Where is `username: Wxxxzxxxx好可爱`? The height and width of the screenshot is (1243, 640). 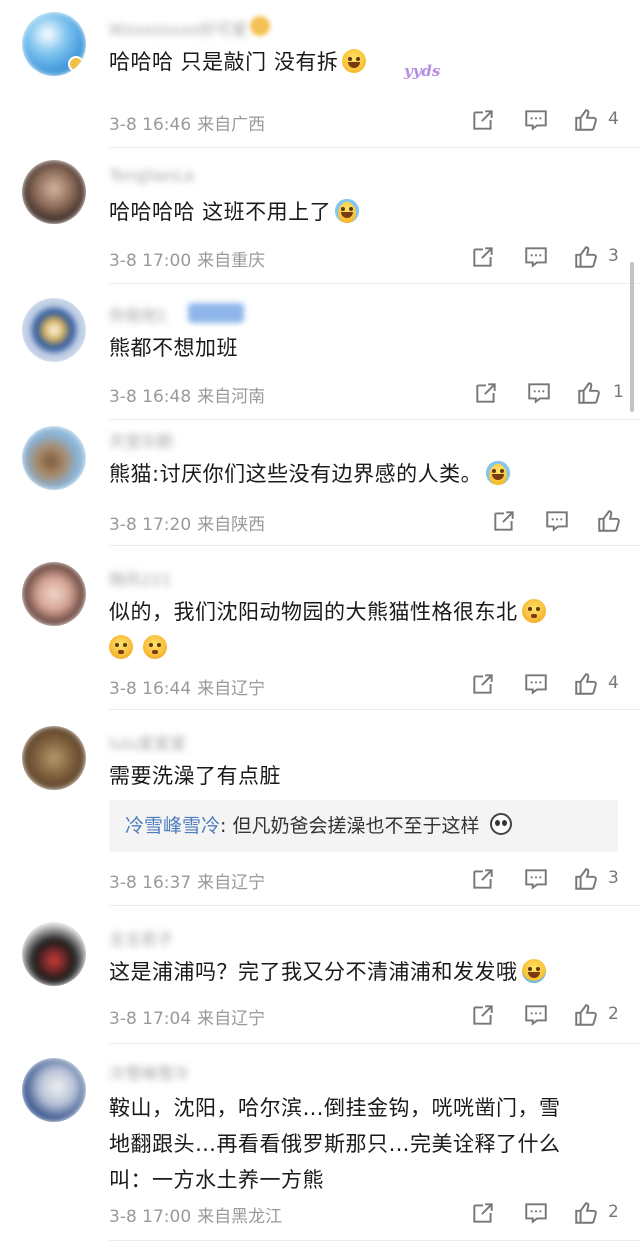 username: Wxxxzxxxx好可爱 is located at coordinates (178, 27).